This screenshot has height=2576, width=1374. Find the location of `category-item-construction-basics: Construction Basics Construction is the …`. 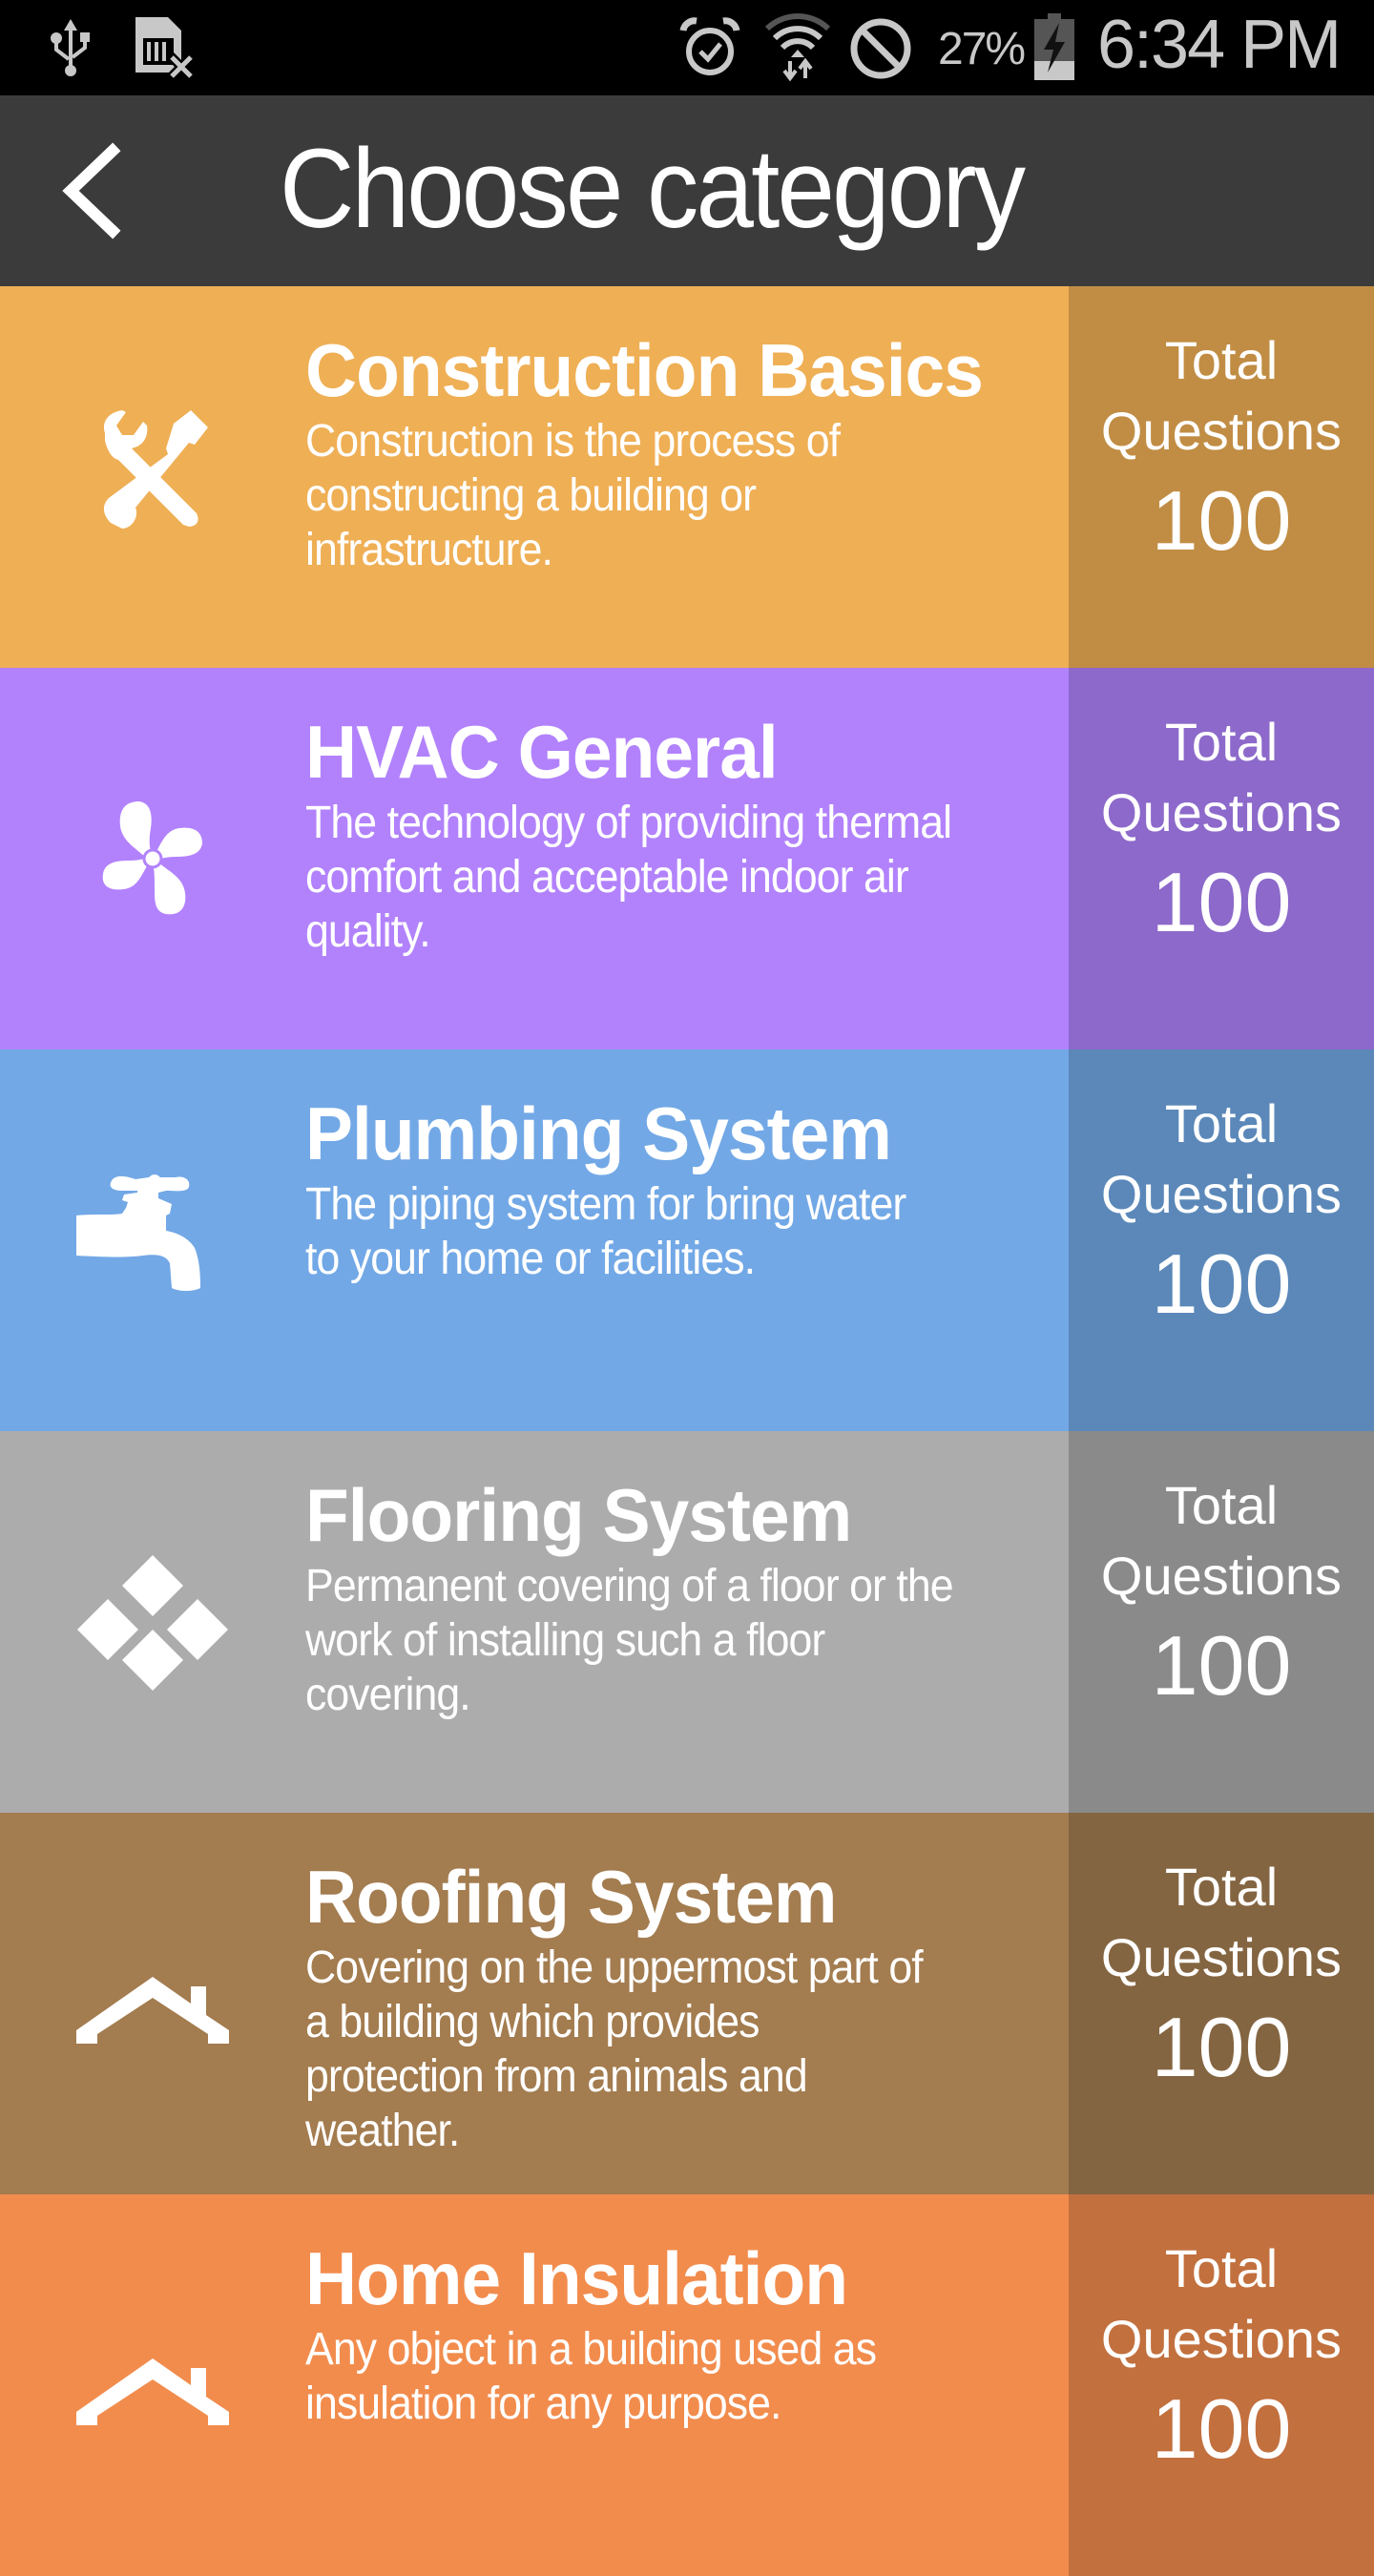

category-item-construction-basics: Construction Basics Construction is the … is located at coordinates (687, 477).